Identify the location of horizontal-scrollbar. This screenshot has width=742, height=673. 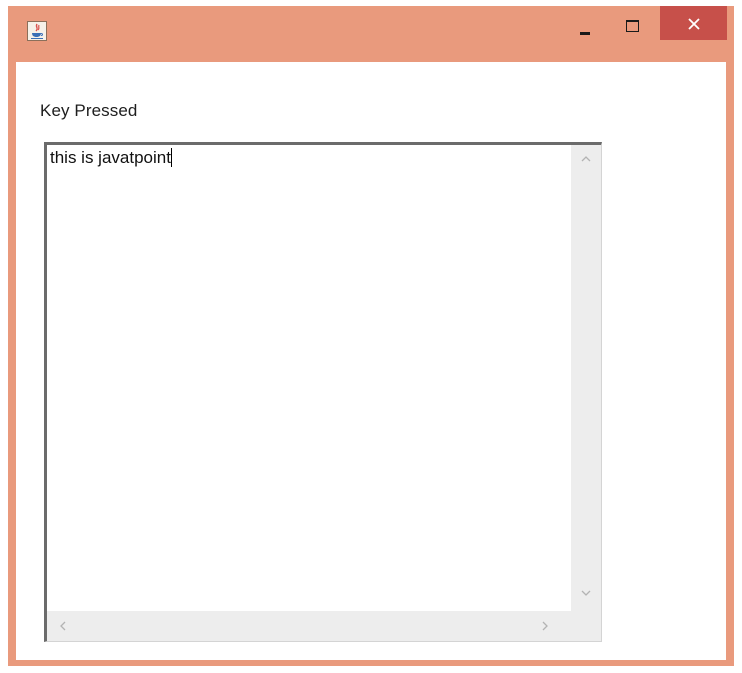
(309, 626).